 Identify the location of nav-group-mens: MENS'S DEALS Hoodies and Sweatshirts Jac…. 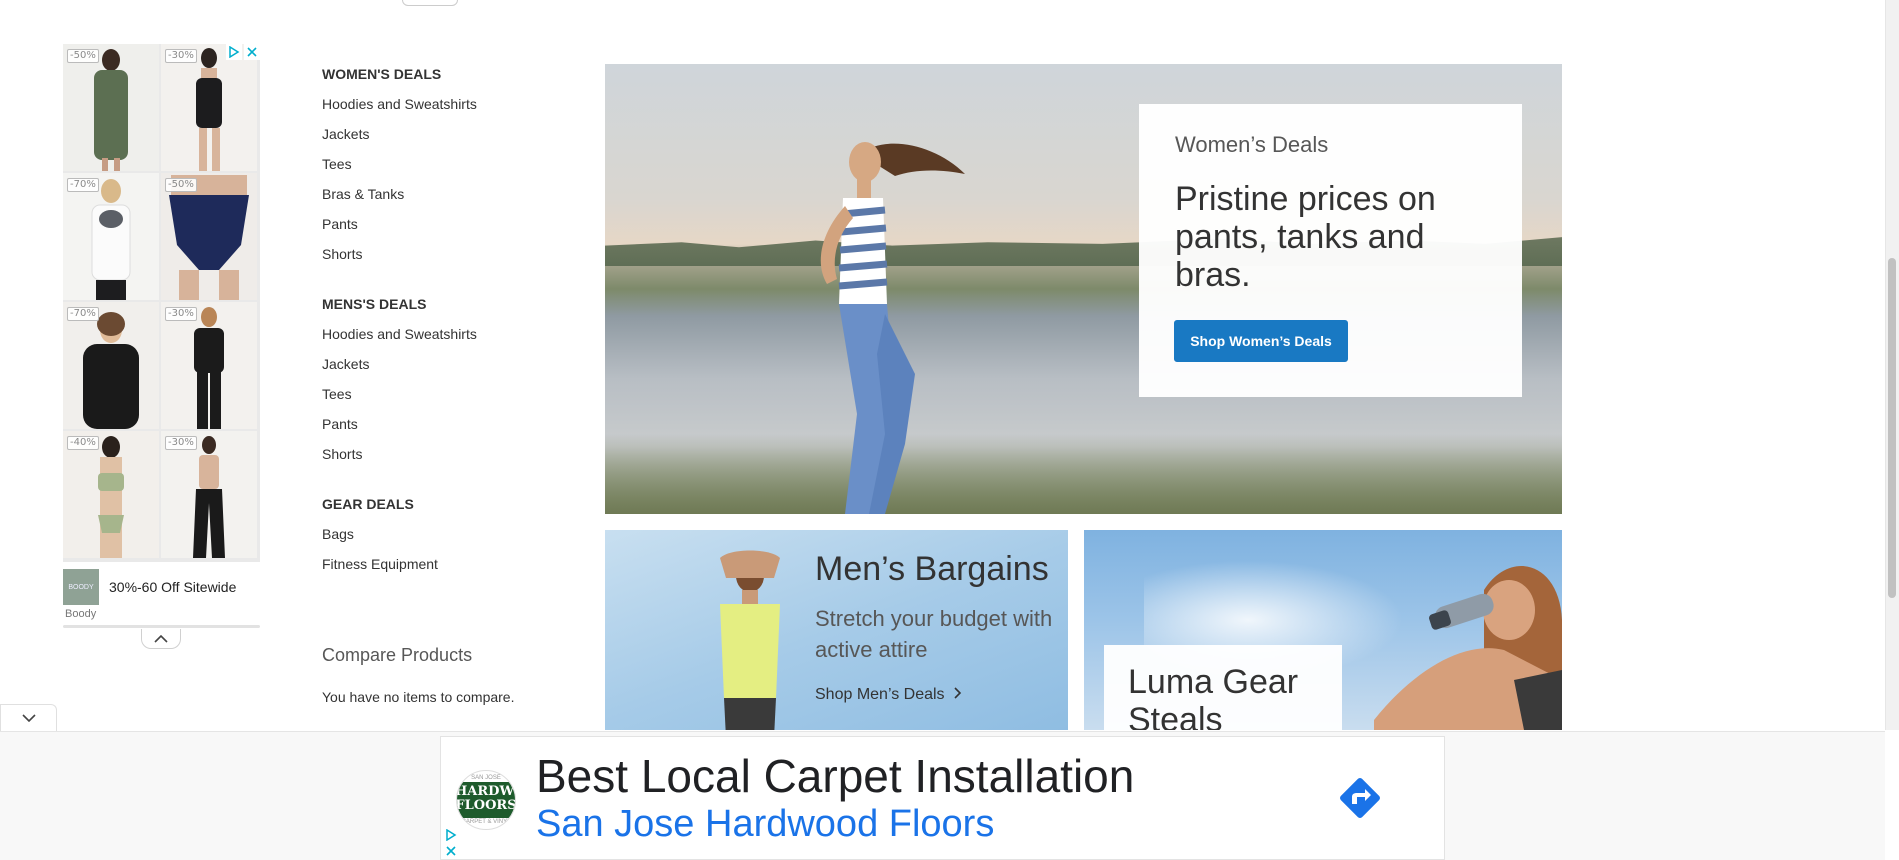
(452, 379).